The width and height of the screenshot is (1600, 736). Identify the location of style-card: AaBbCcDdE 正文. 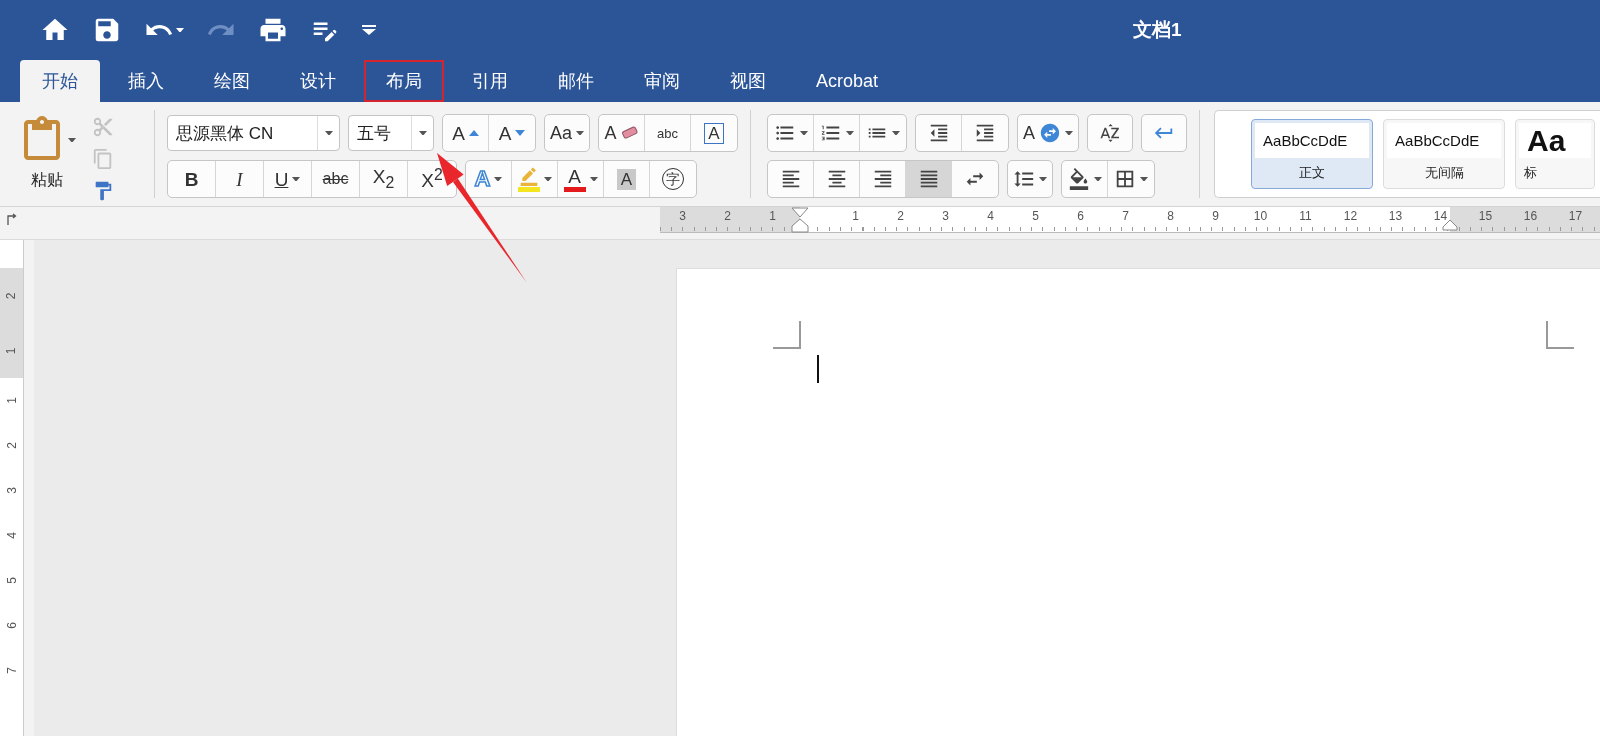
(1312, 154).